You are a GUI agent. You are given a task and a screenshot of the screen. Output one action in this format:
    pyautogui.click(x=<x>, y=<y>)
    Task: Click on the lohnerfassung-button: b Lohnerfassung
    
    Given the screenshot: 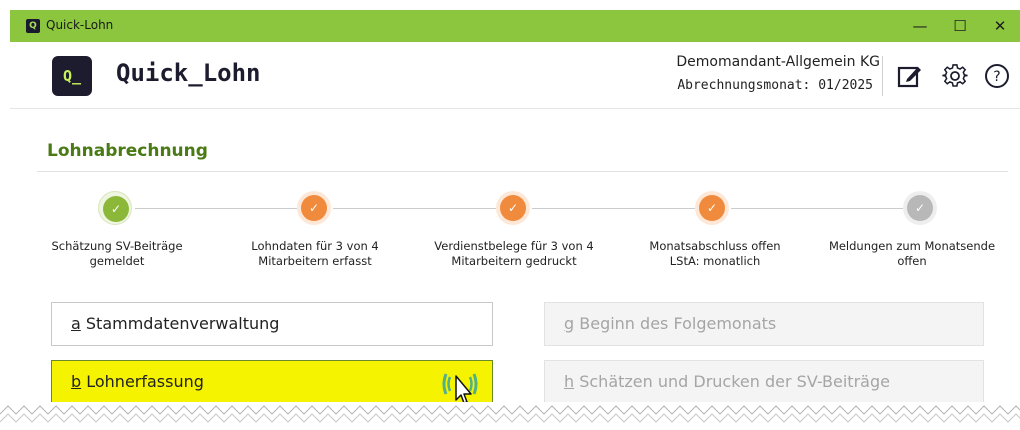 What is the action you would take?
    pyautogui.click(x=272, y=382)
    